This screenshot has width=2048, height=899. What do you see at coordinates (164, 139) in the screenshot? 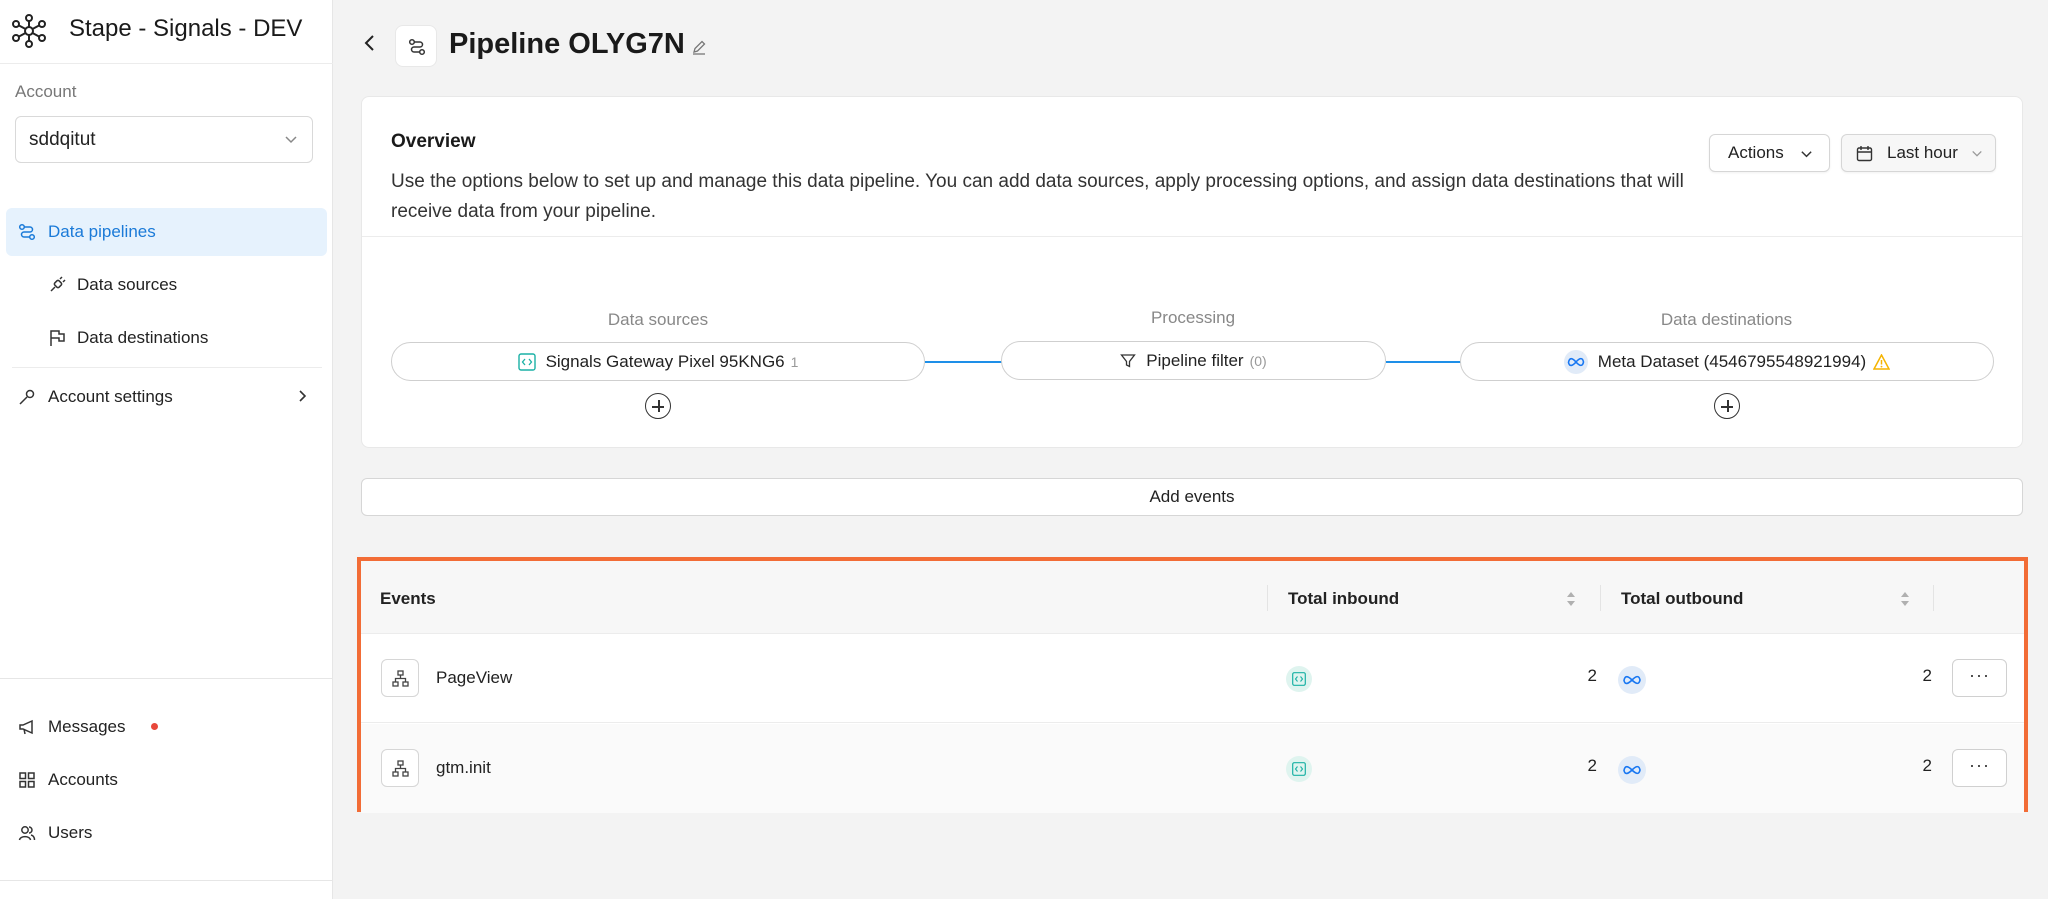
I see `account-select: sddqitut` at bounding box center [164, 139].